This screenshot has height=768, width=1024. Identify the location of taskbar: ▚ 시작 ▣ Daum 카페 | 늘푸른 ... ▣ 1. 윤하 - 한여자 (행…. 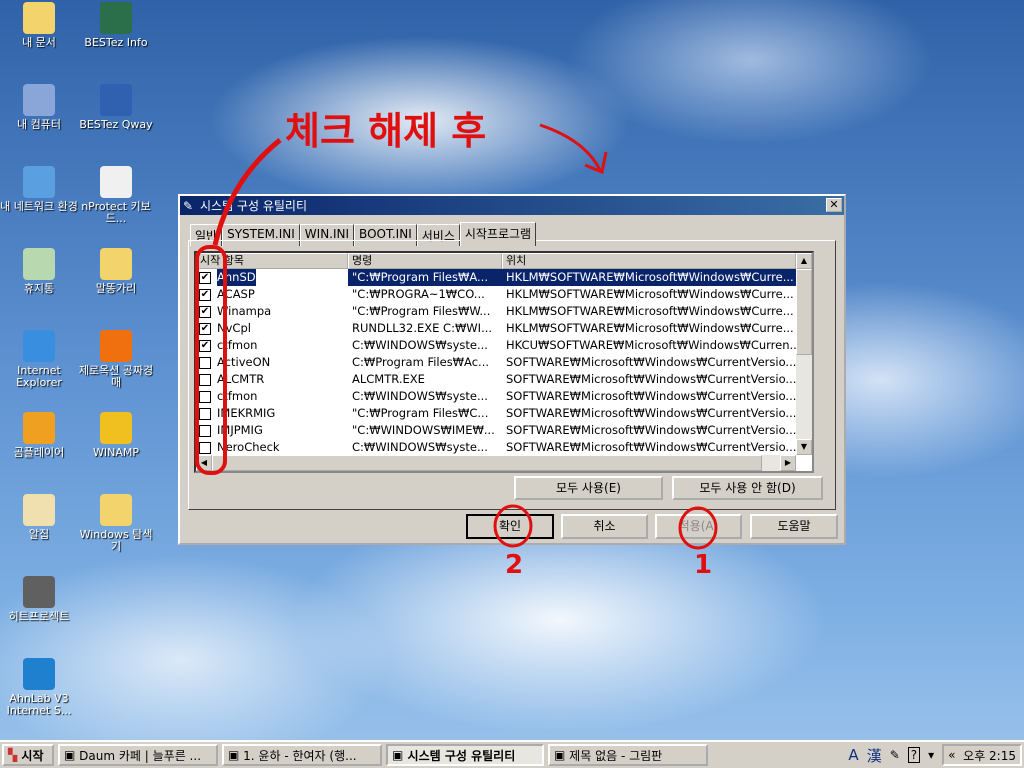
(512, 754).